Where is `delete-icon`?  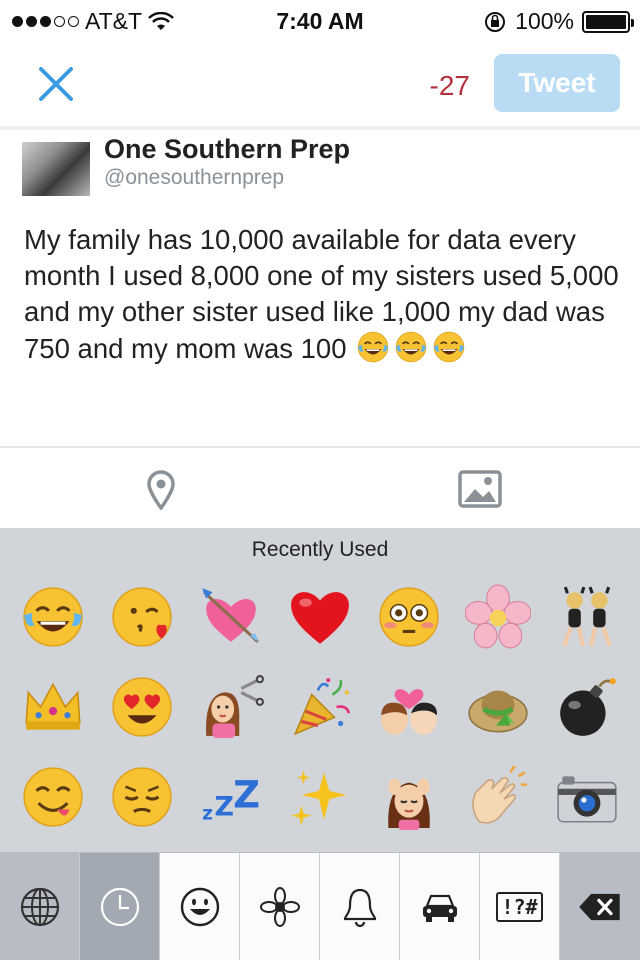 delete-icon is located at coordinates (599, 907).